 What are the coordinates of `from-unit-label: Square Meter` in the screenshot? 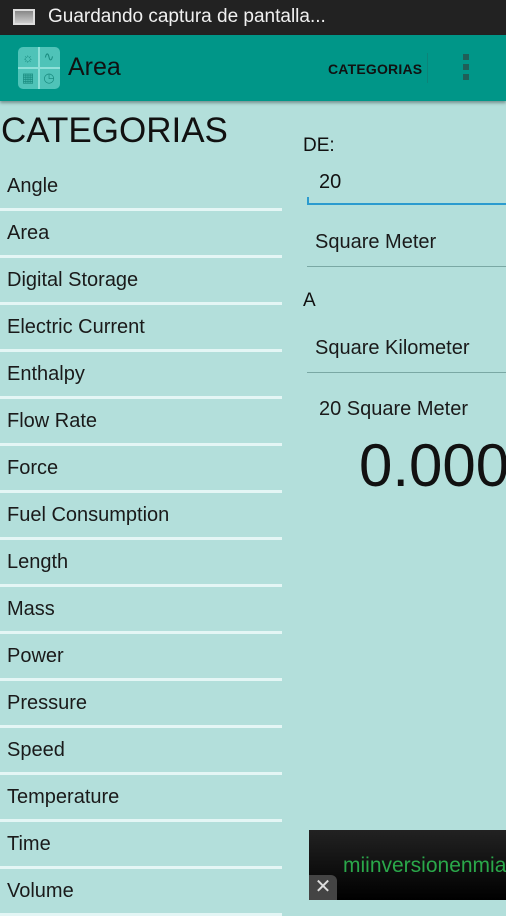 It's located at (376, 242).